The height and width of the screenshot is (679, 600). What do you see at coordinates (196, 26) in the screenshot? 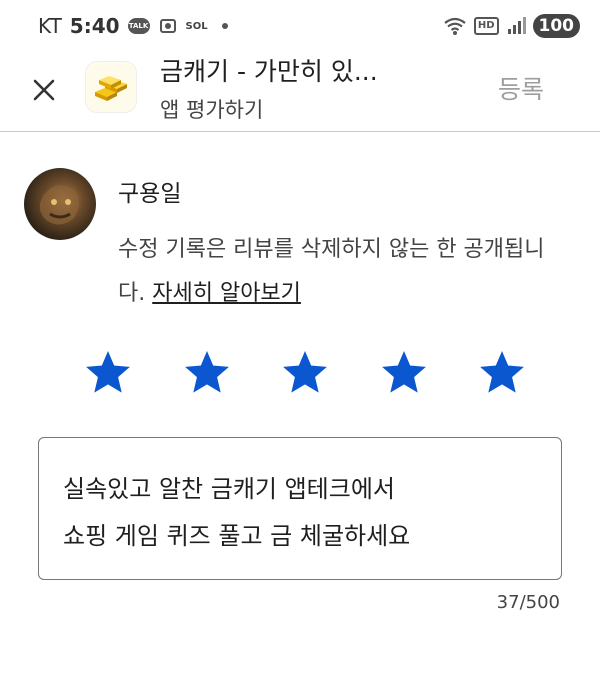
I see `sol-bank-icon: SOL` at bounding box center [196, 26].